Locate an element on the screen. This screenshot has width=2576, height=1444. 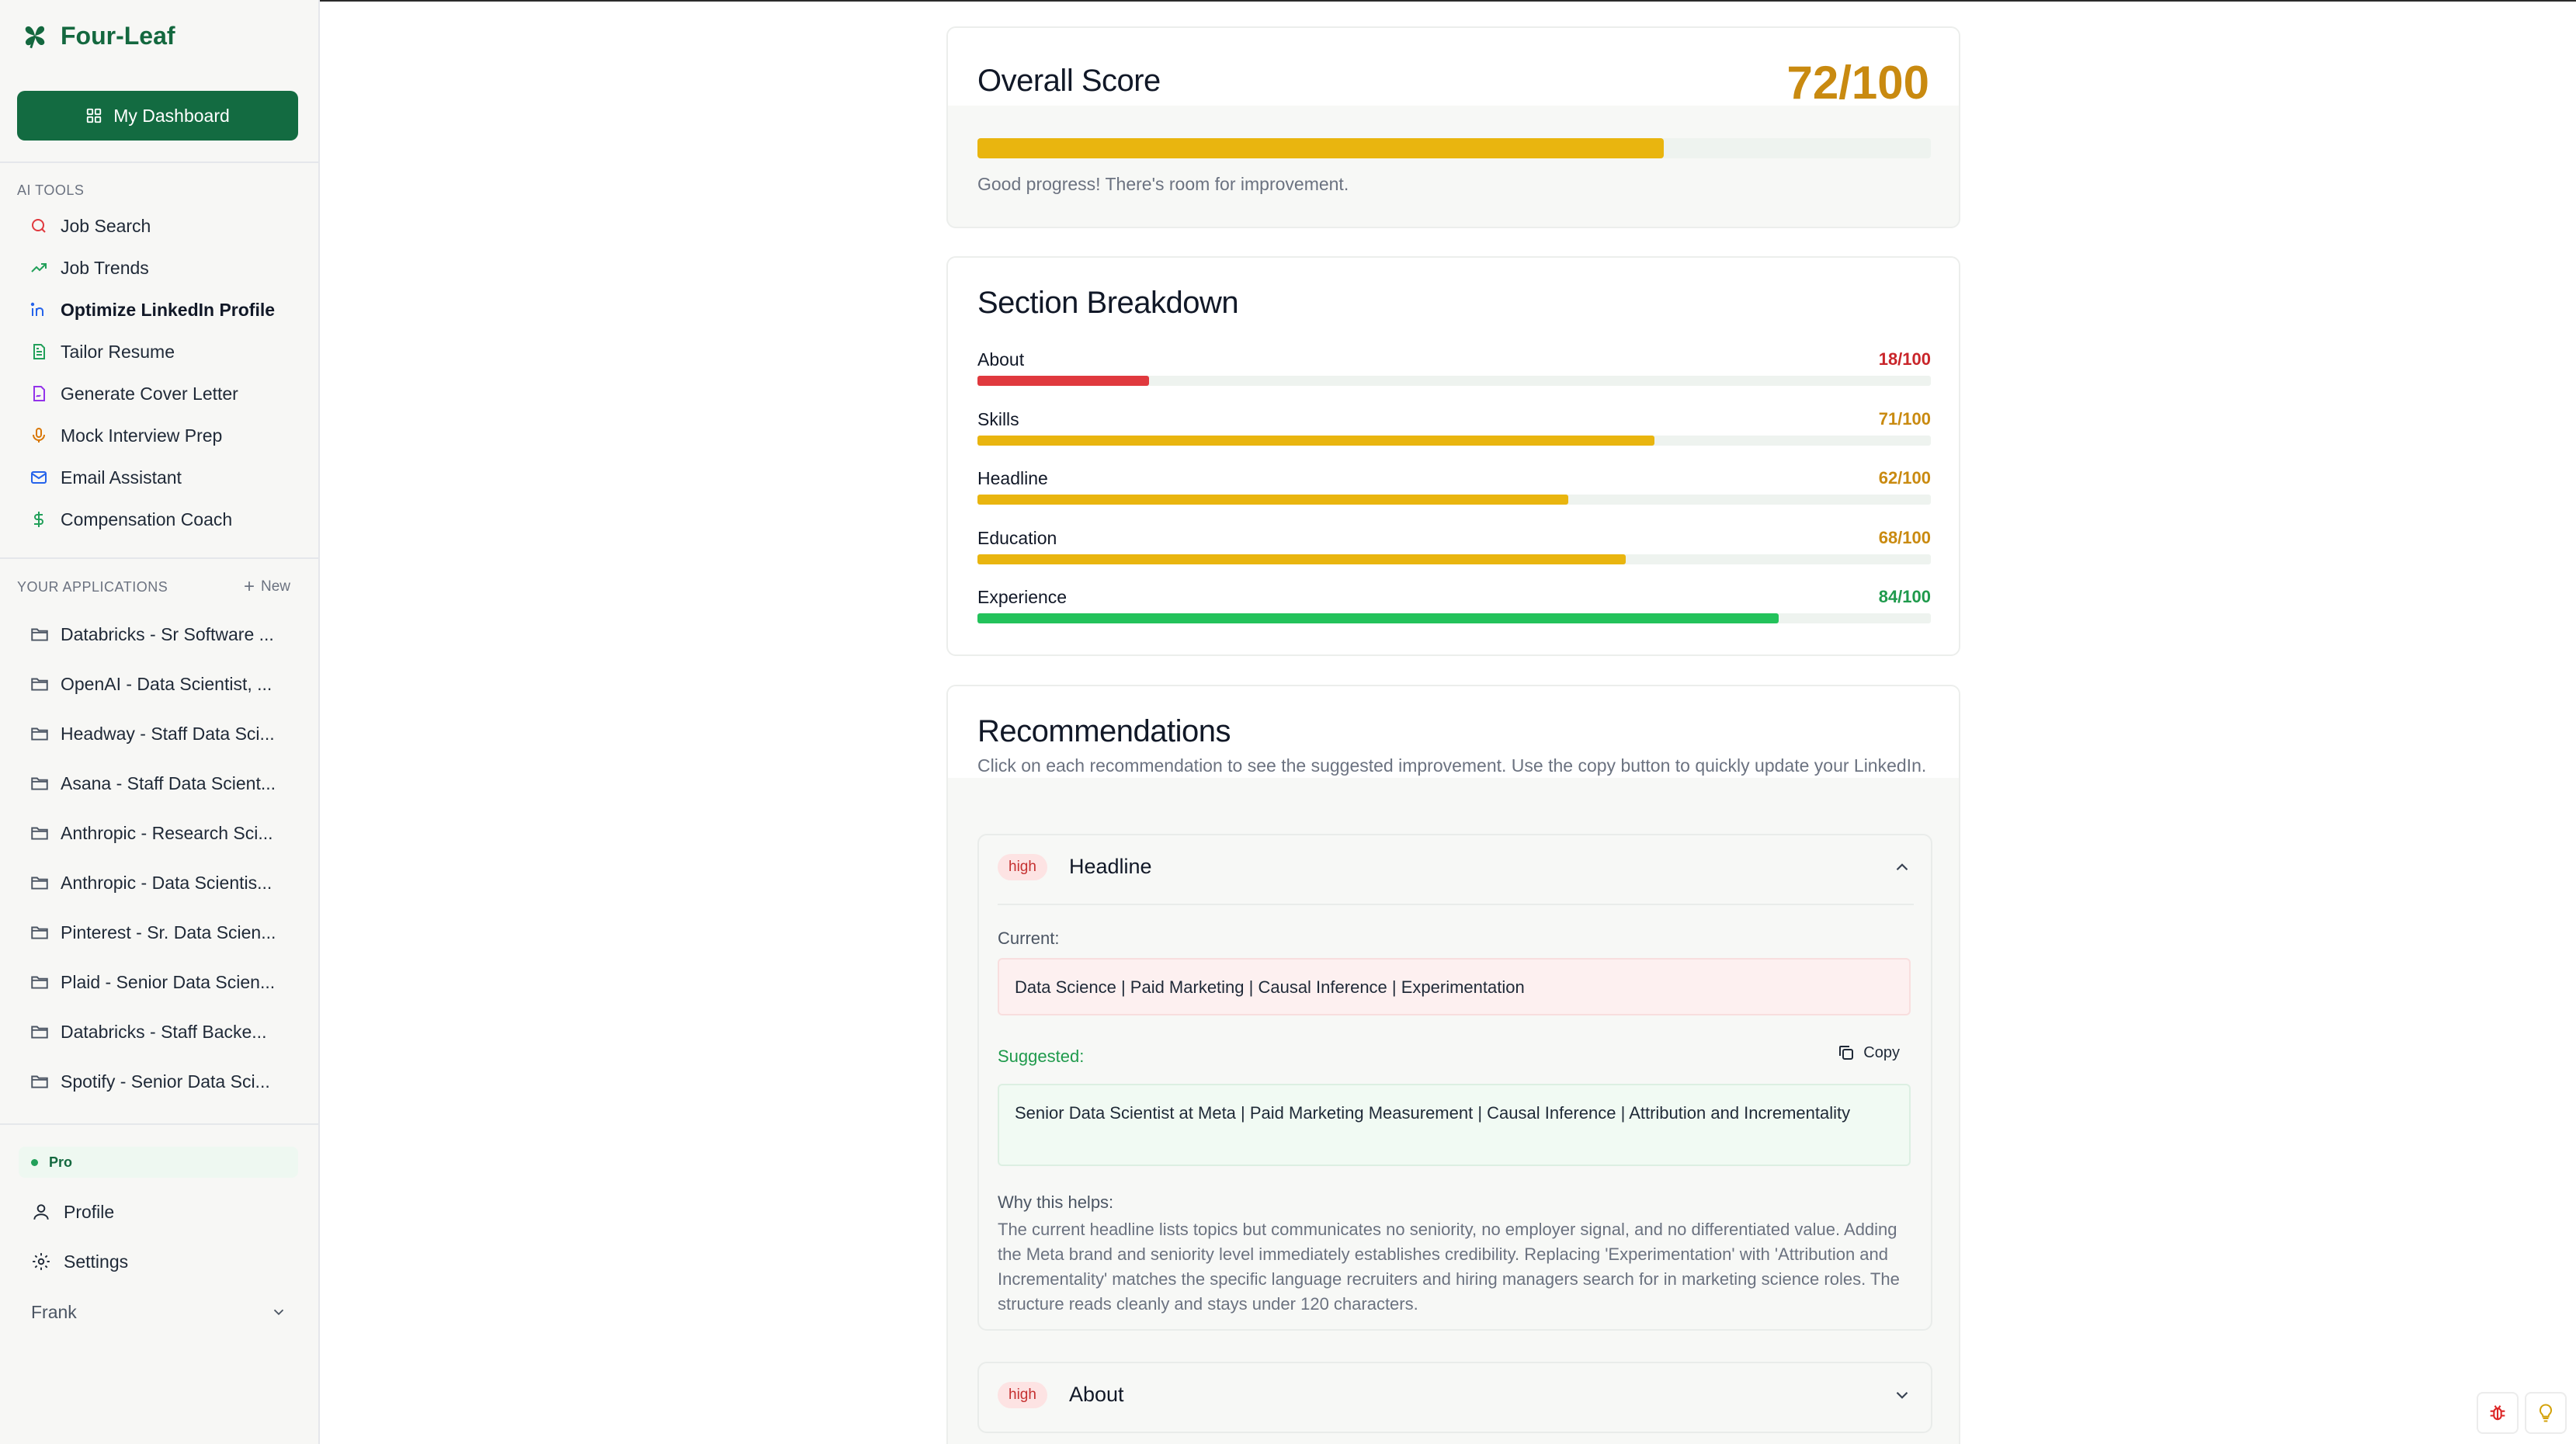
section-row-education: Education 68/100 is located at coordinates (1454, 551).